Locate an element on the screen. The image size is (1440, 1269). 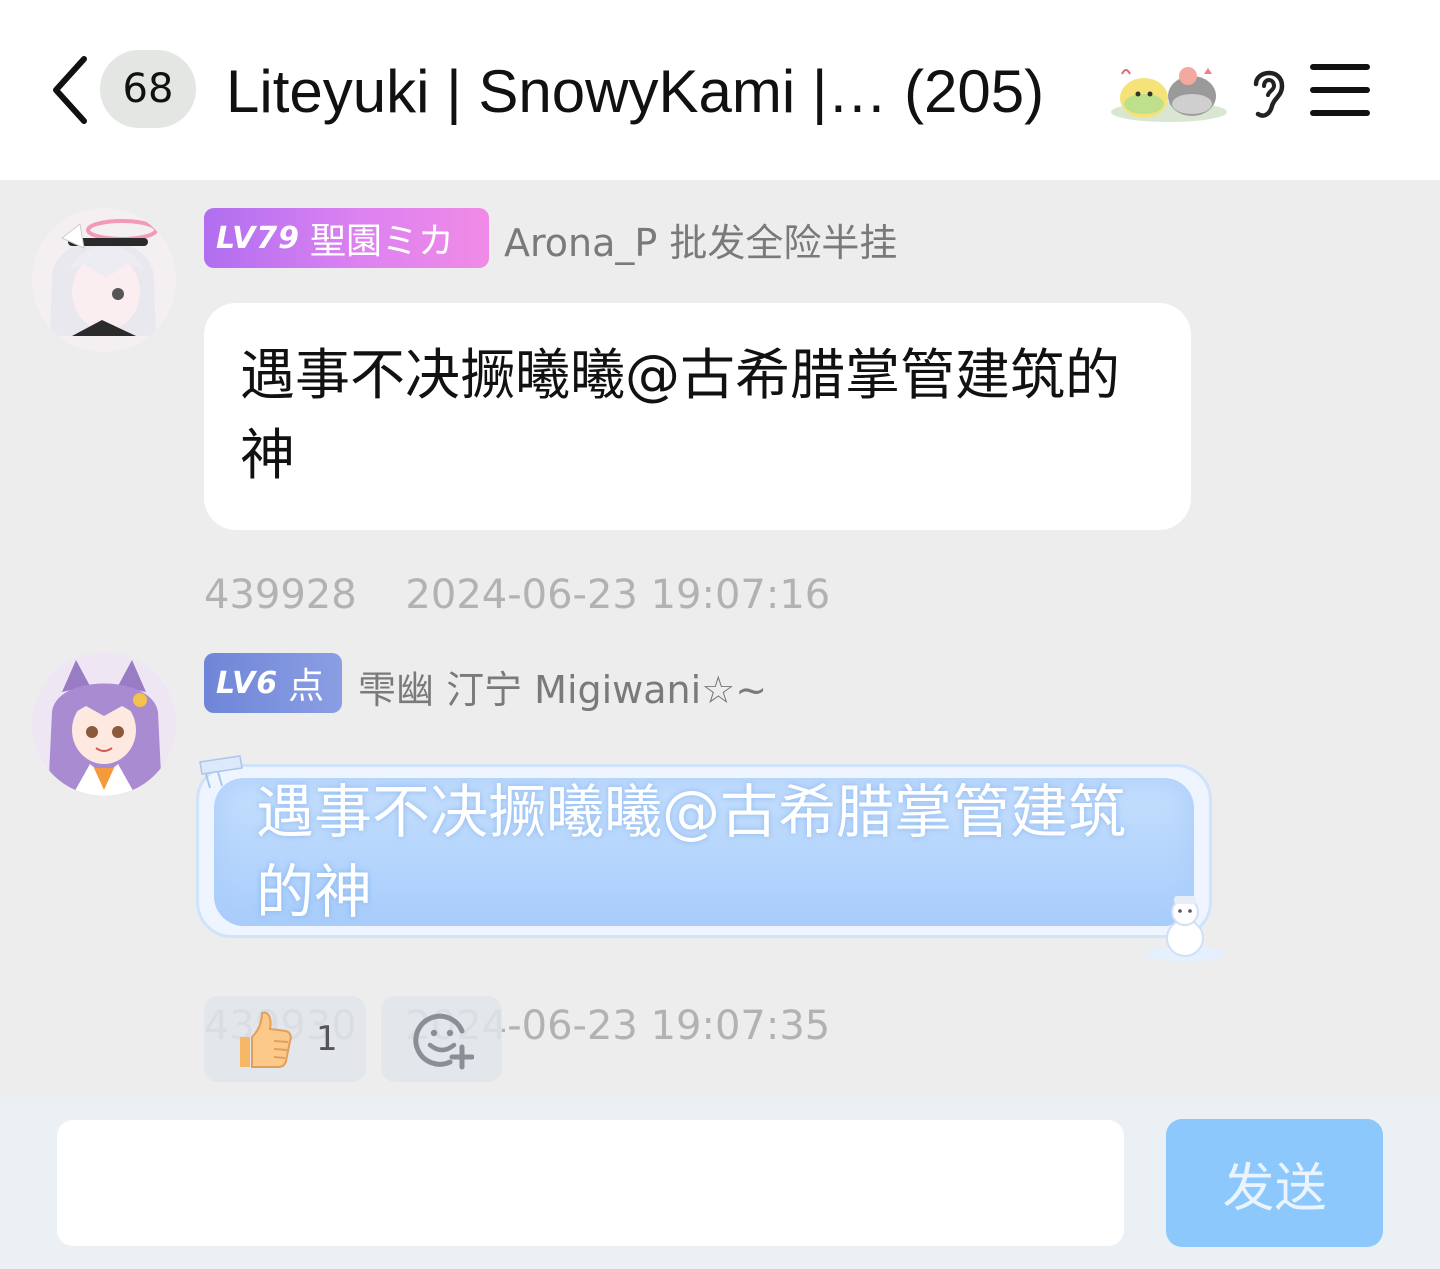
ribbon-decoration-icon is located at coordinates (221, 772).